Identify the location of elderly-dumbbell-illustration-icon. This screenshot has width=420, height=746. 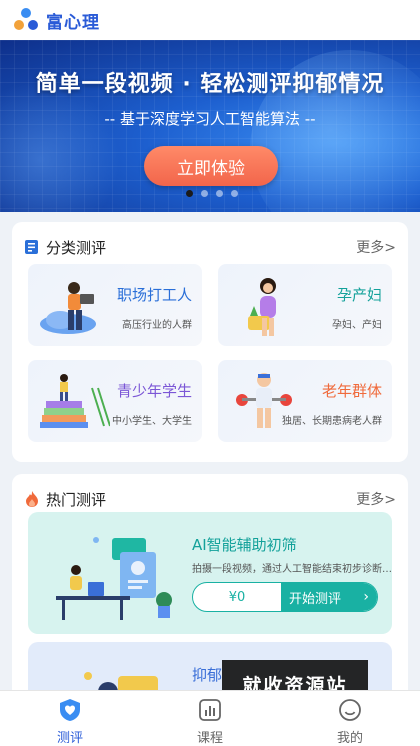
(264, 400).